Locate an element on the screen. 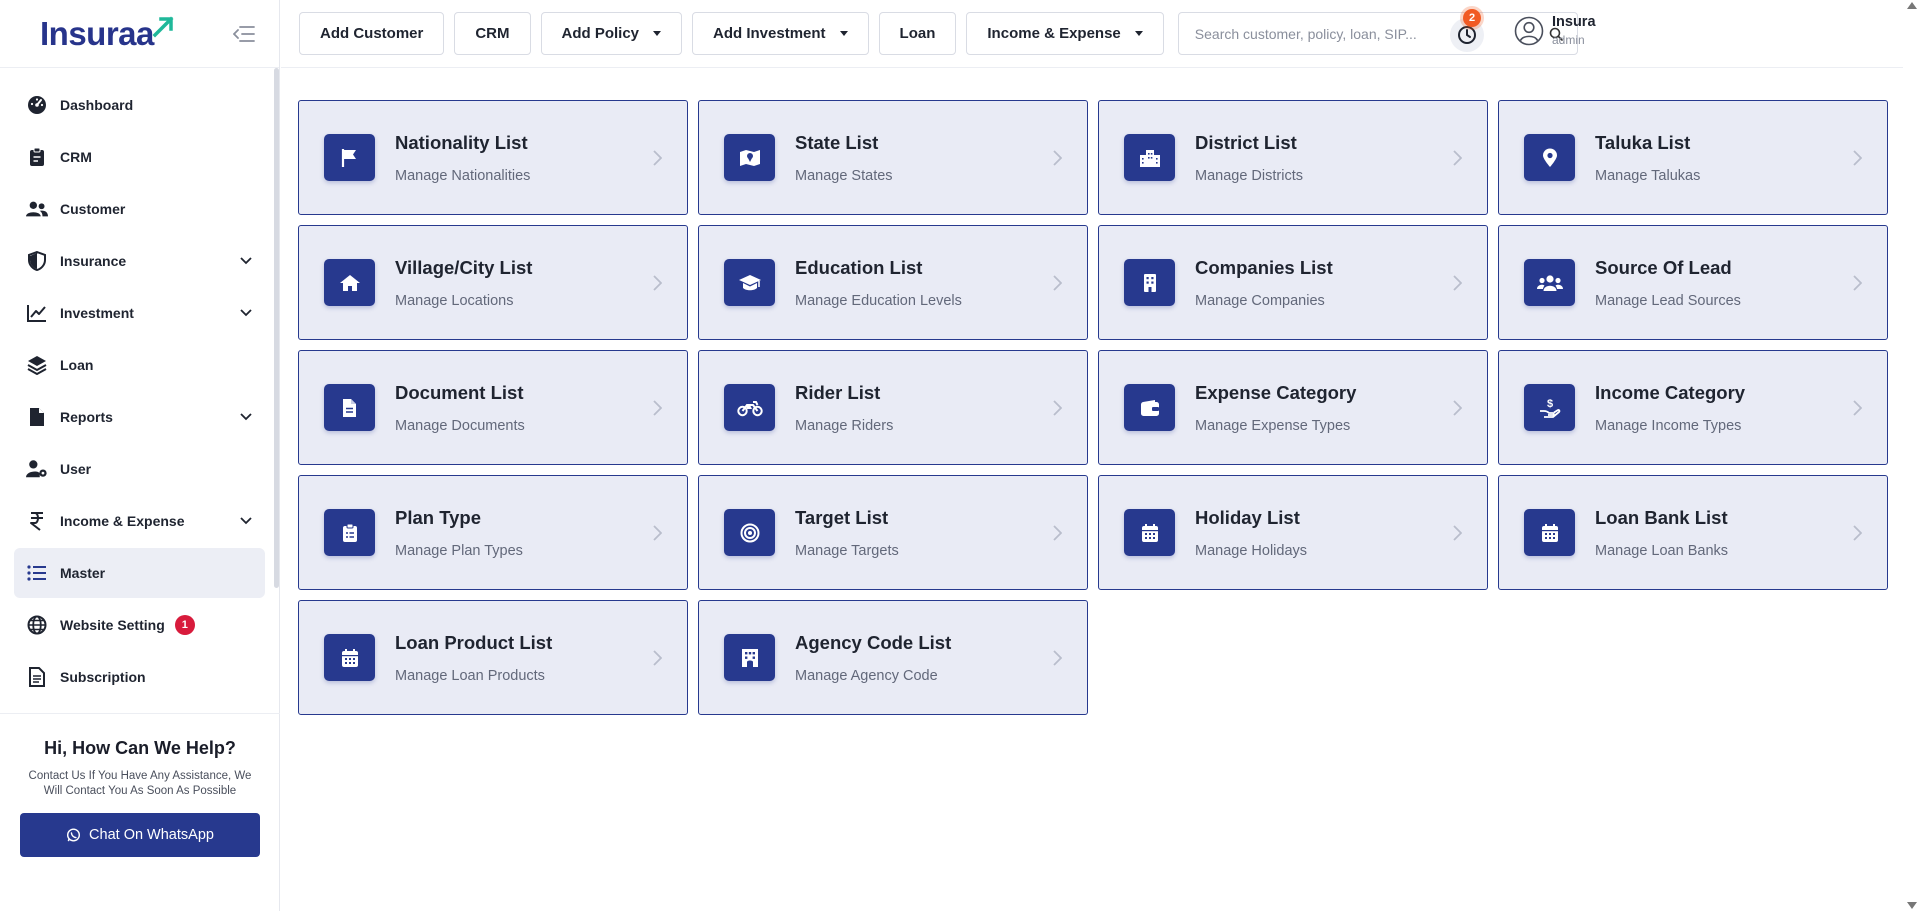 This screenshot has height=911, width=1920. user-text: Insura admin is located at coordinates (1574, 30).